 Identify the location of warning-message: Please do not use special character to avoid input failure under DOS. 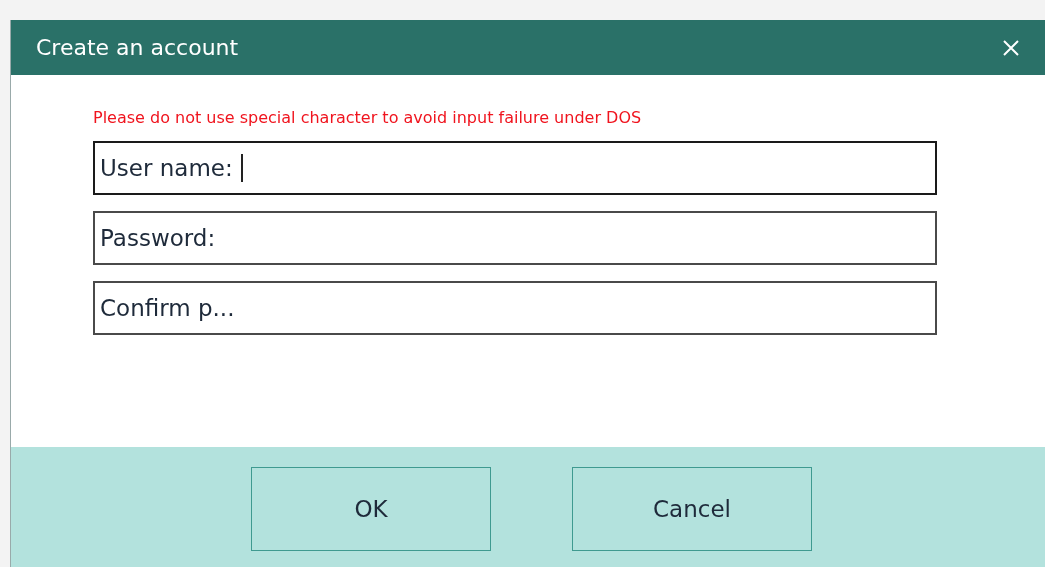
(368, 117).